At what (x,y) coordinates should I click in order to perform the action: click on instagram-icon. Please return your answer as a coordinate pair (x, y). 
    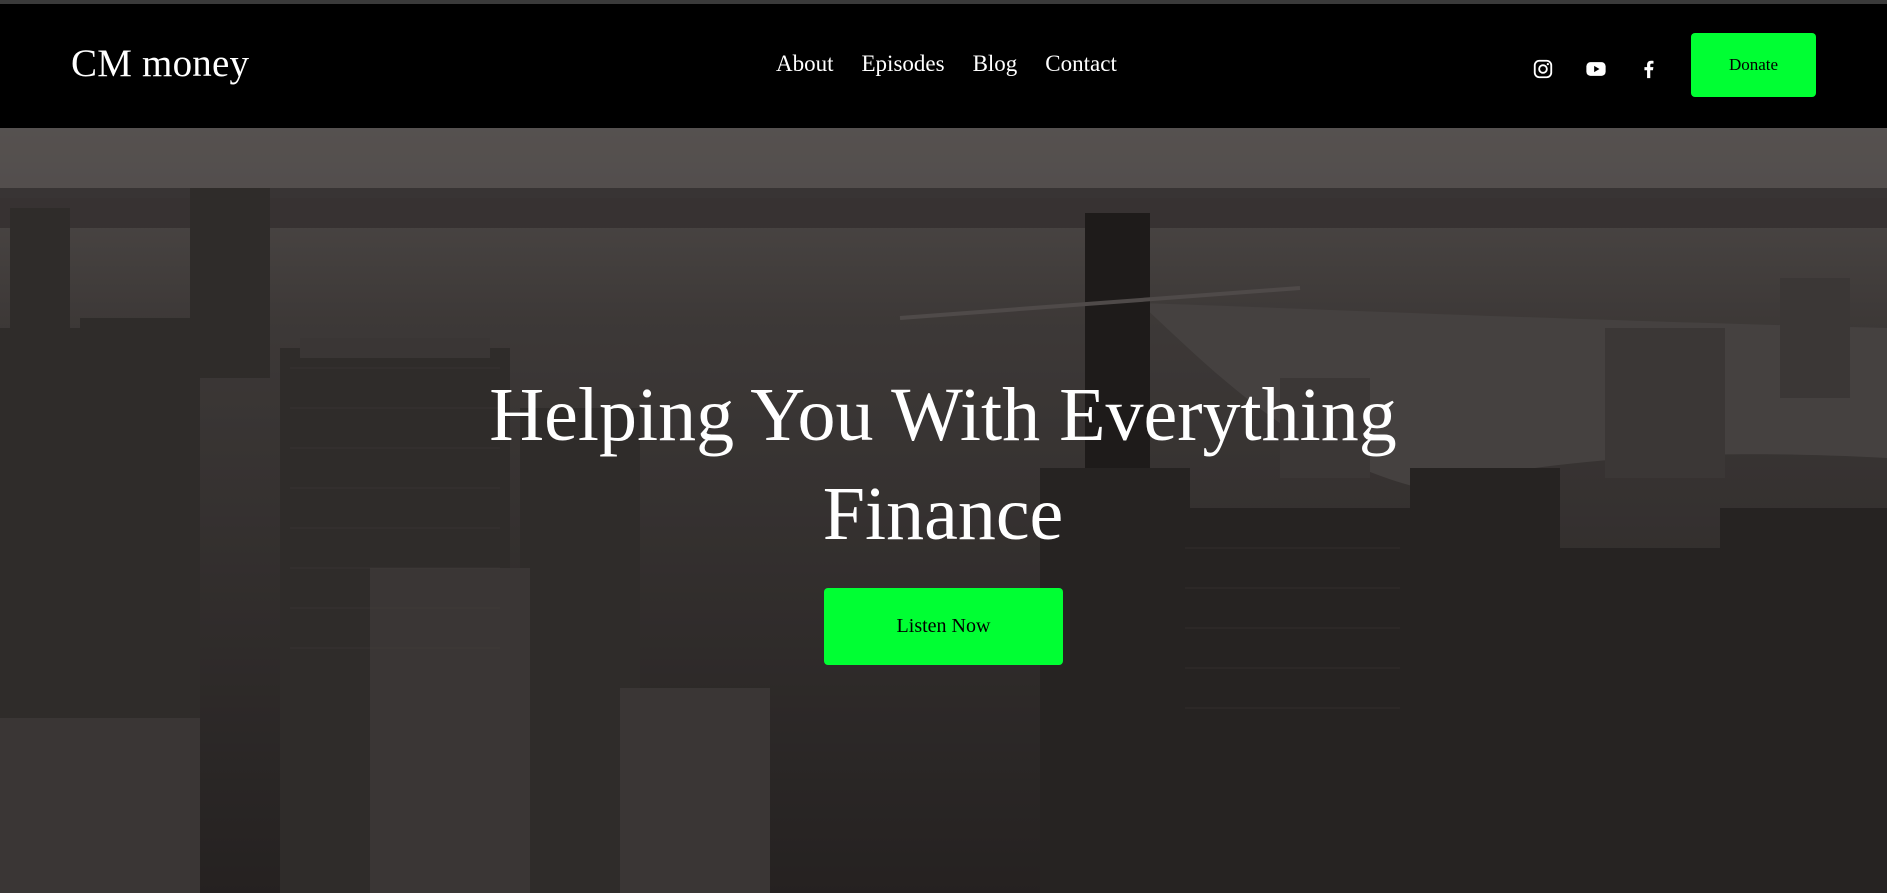
    Looking at the image, I should click on (1543, 69).